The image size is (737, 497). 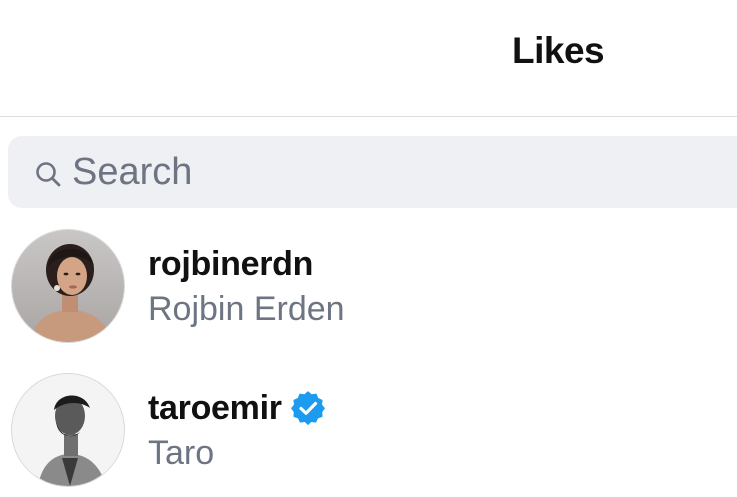 What do you see at coordinates (307, 408) in the screenshot?
I see `verified-badge-icon` at bounding box center [307, 408].